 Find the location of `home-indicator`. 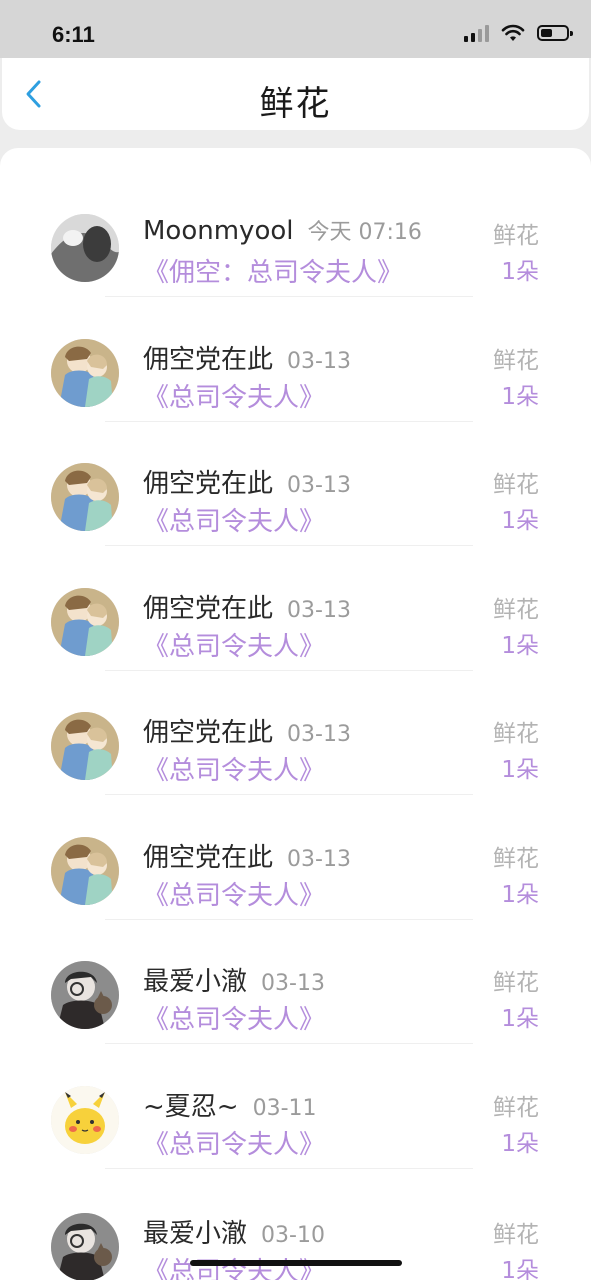

home-indicator is located at coordinates (296, 1263).